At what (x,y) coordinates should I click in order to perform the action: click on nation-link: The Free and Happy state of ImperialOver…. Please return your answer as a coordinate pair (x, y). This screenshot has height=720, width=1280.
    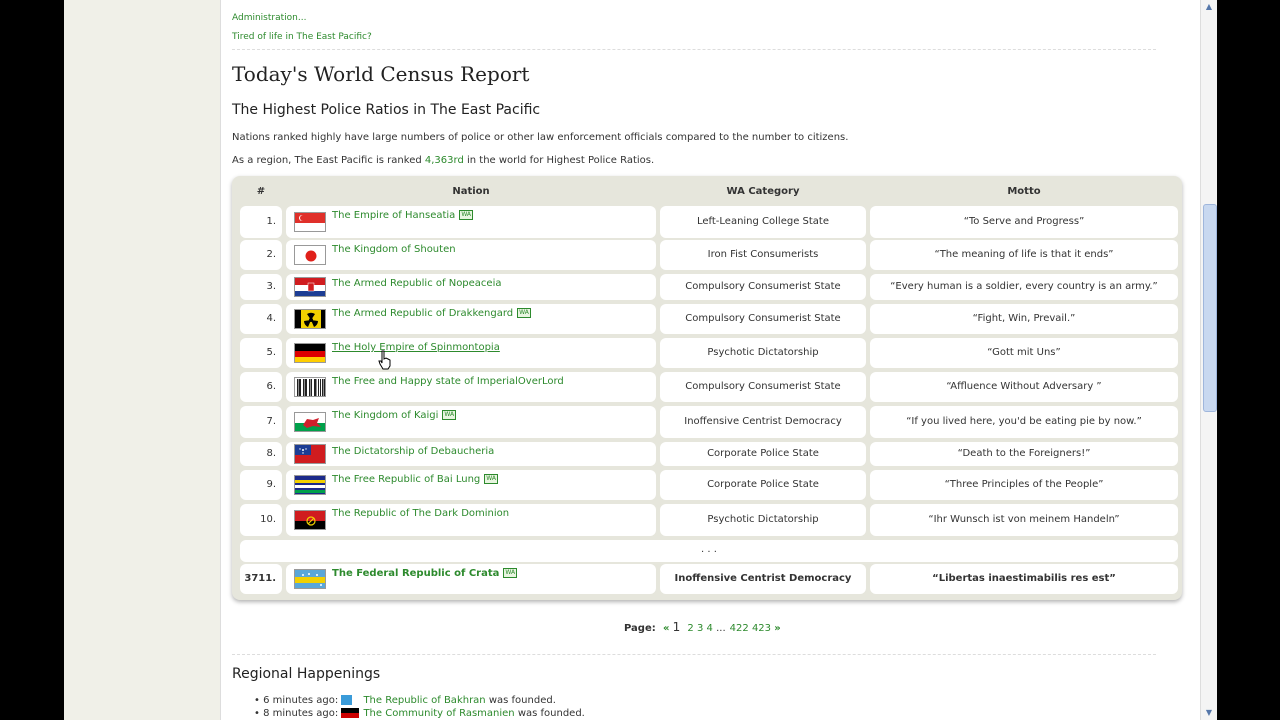
    Looking at the image, I should click on (448, 381).